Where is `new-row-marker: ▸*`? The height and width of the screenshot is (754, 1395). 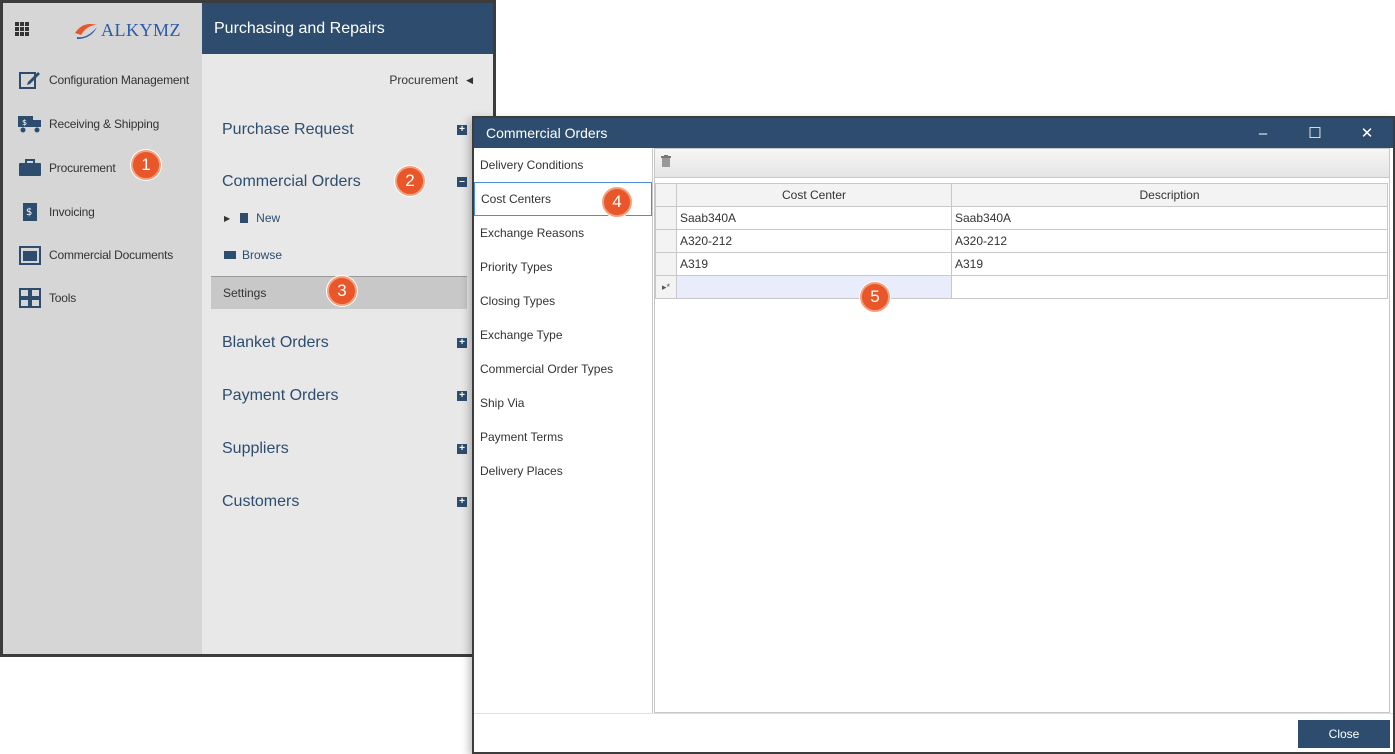 new-row-marker: ▸* is located at coordinates (666, 287).